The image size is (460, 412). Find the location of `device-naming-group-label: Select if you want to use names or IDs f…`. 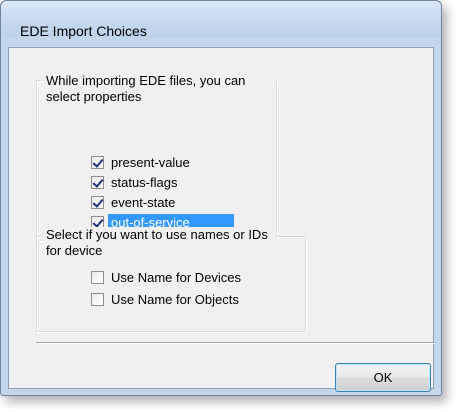

device-naming-group-label: Select if you want to use names or IDs f… is located at coordinates (159, 243).